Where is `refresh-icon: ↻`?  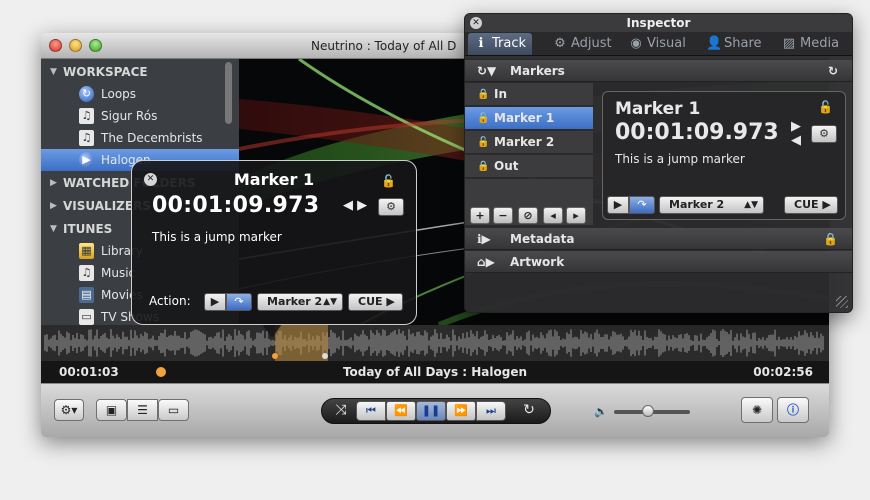
refresh-icon: ↻ is located at coordinates (833, 71).